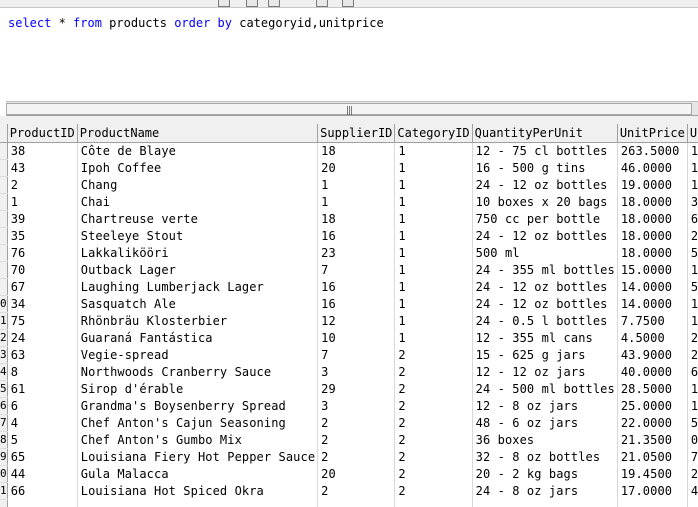 The width and height of the screenshot is (698, 507). I want to click on splitter, so click(349, 120).